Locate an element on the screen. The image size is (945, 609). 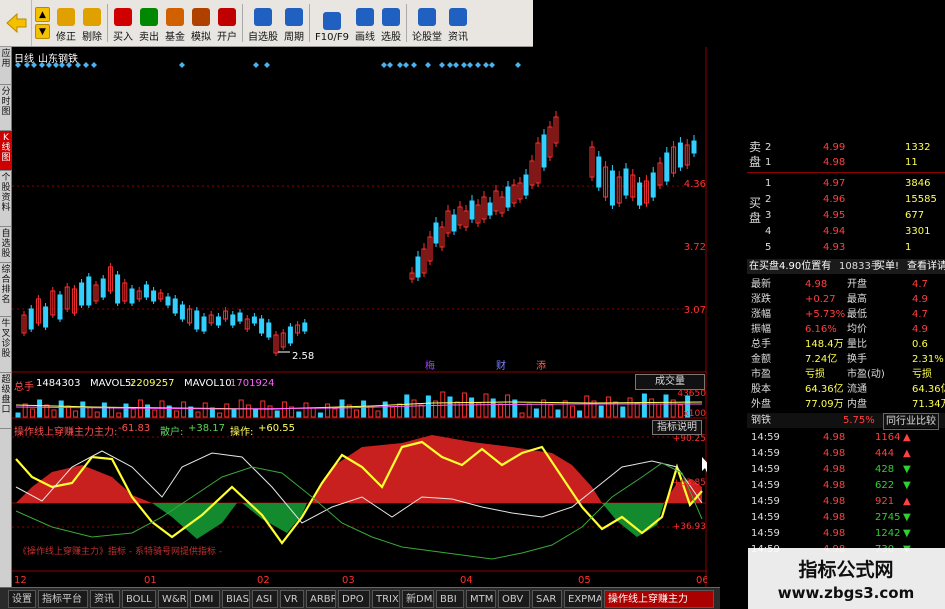
select-icon is located at coordinates (390, 17).